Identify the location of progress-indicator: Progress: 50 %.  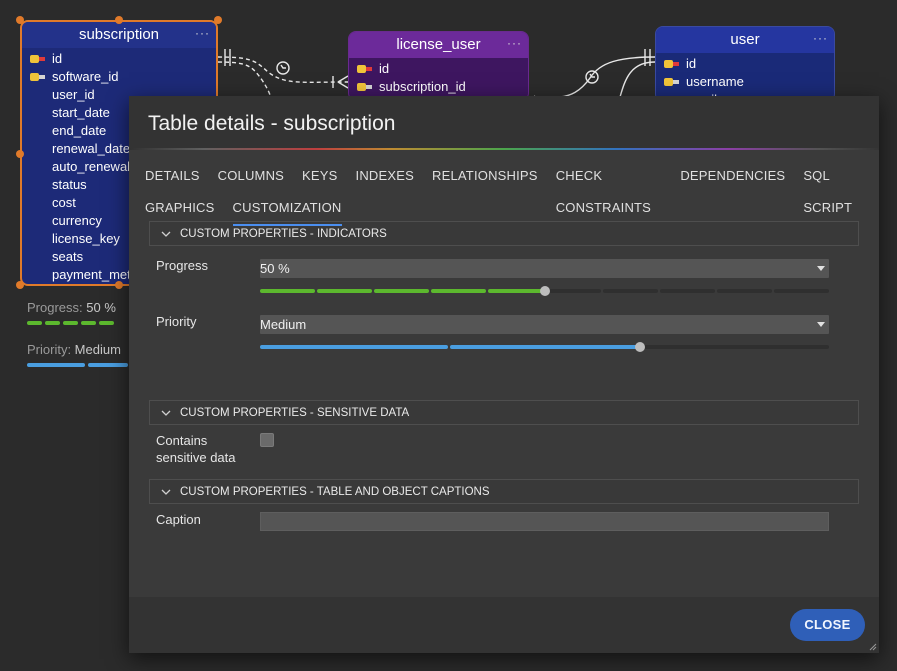
(71, 307).